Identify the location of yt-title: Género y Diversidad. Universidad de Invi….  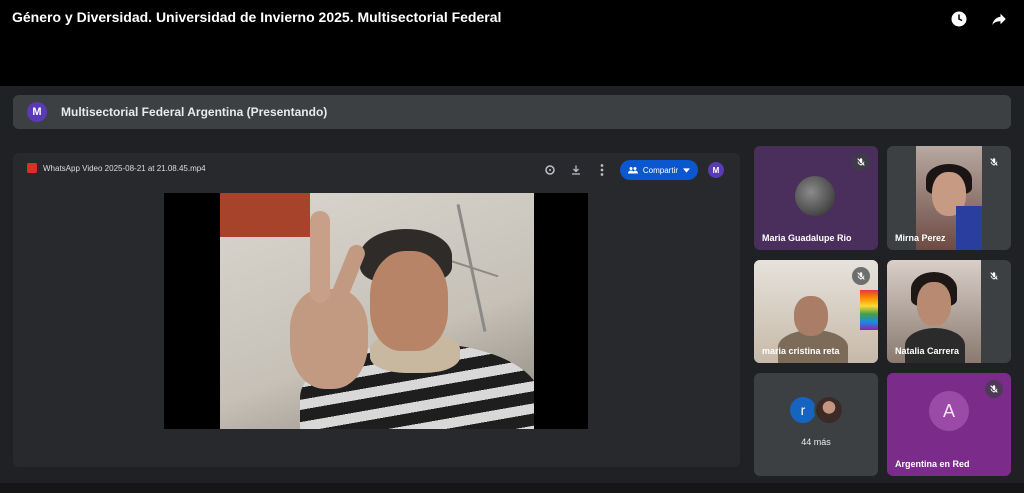
(257, 17).